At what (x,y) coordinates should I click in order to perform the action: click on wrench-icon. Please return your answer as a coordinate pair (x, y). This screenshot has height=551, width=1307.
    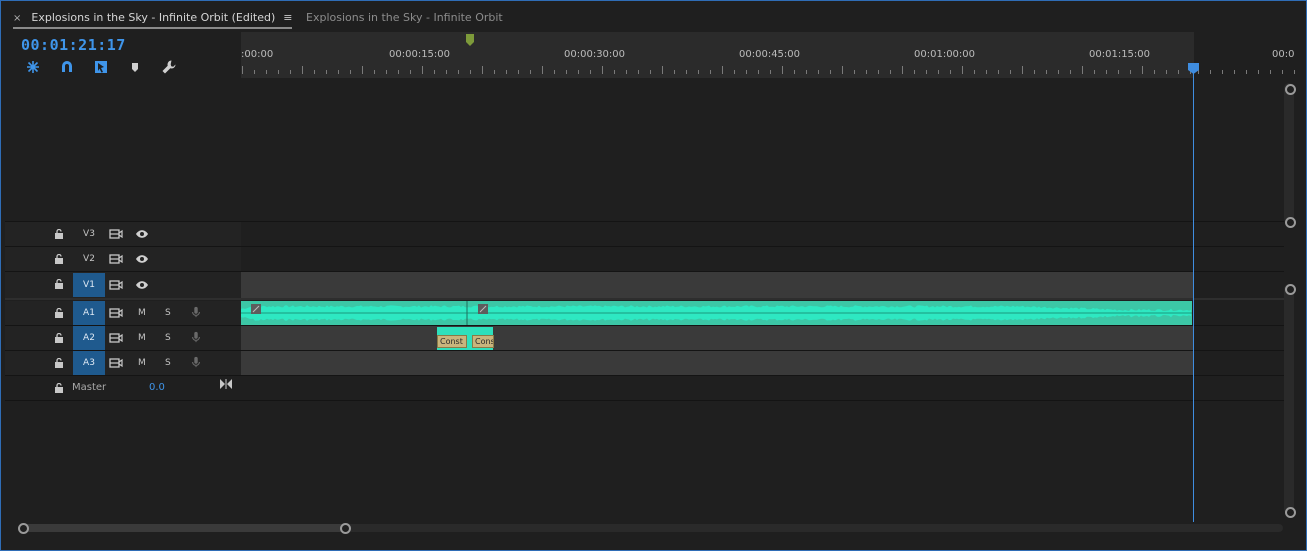
    Looking at the image, I should click on (169, 67).